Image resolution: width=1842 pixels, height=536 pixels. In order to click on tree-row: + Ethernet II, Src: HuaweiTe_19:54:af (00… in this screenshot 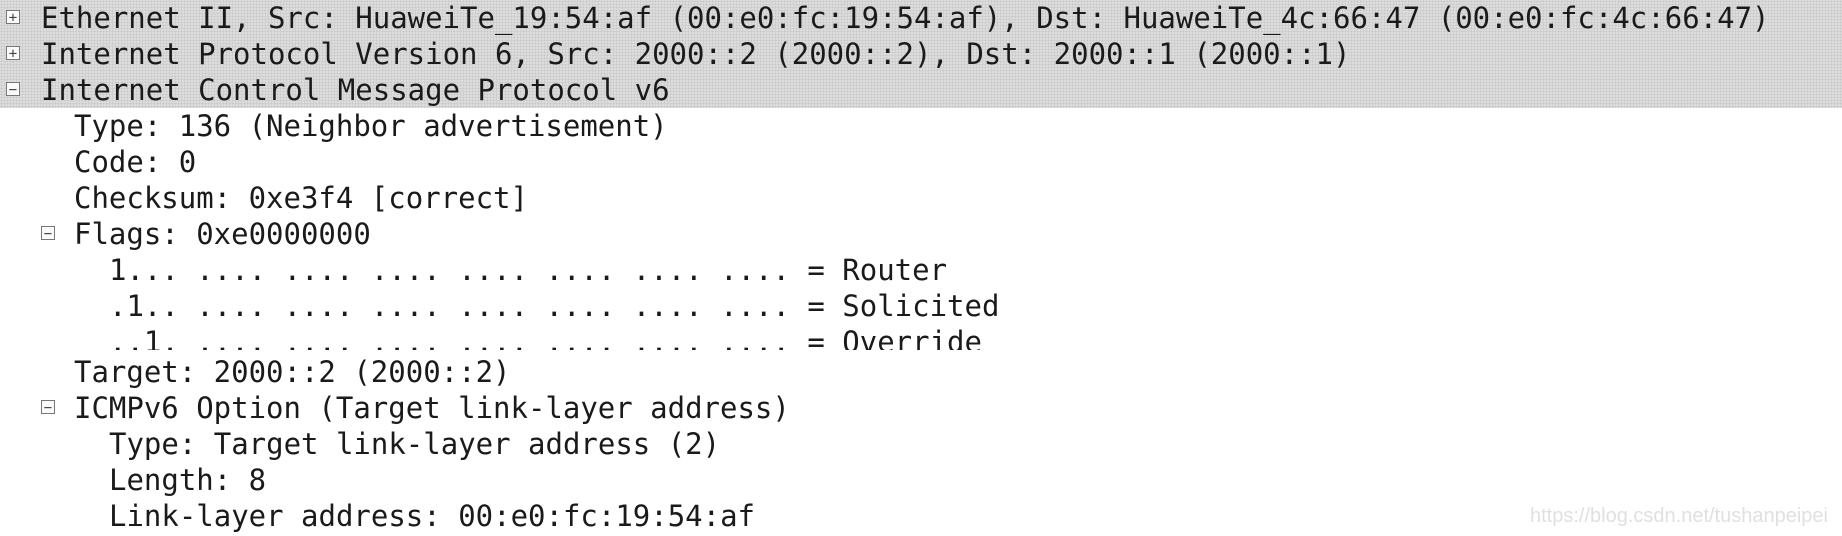, I will do `click(921, 18)`.